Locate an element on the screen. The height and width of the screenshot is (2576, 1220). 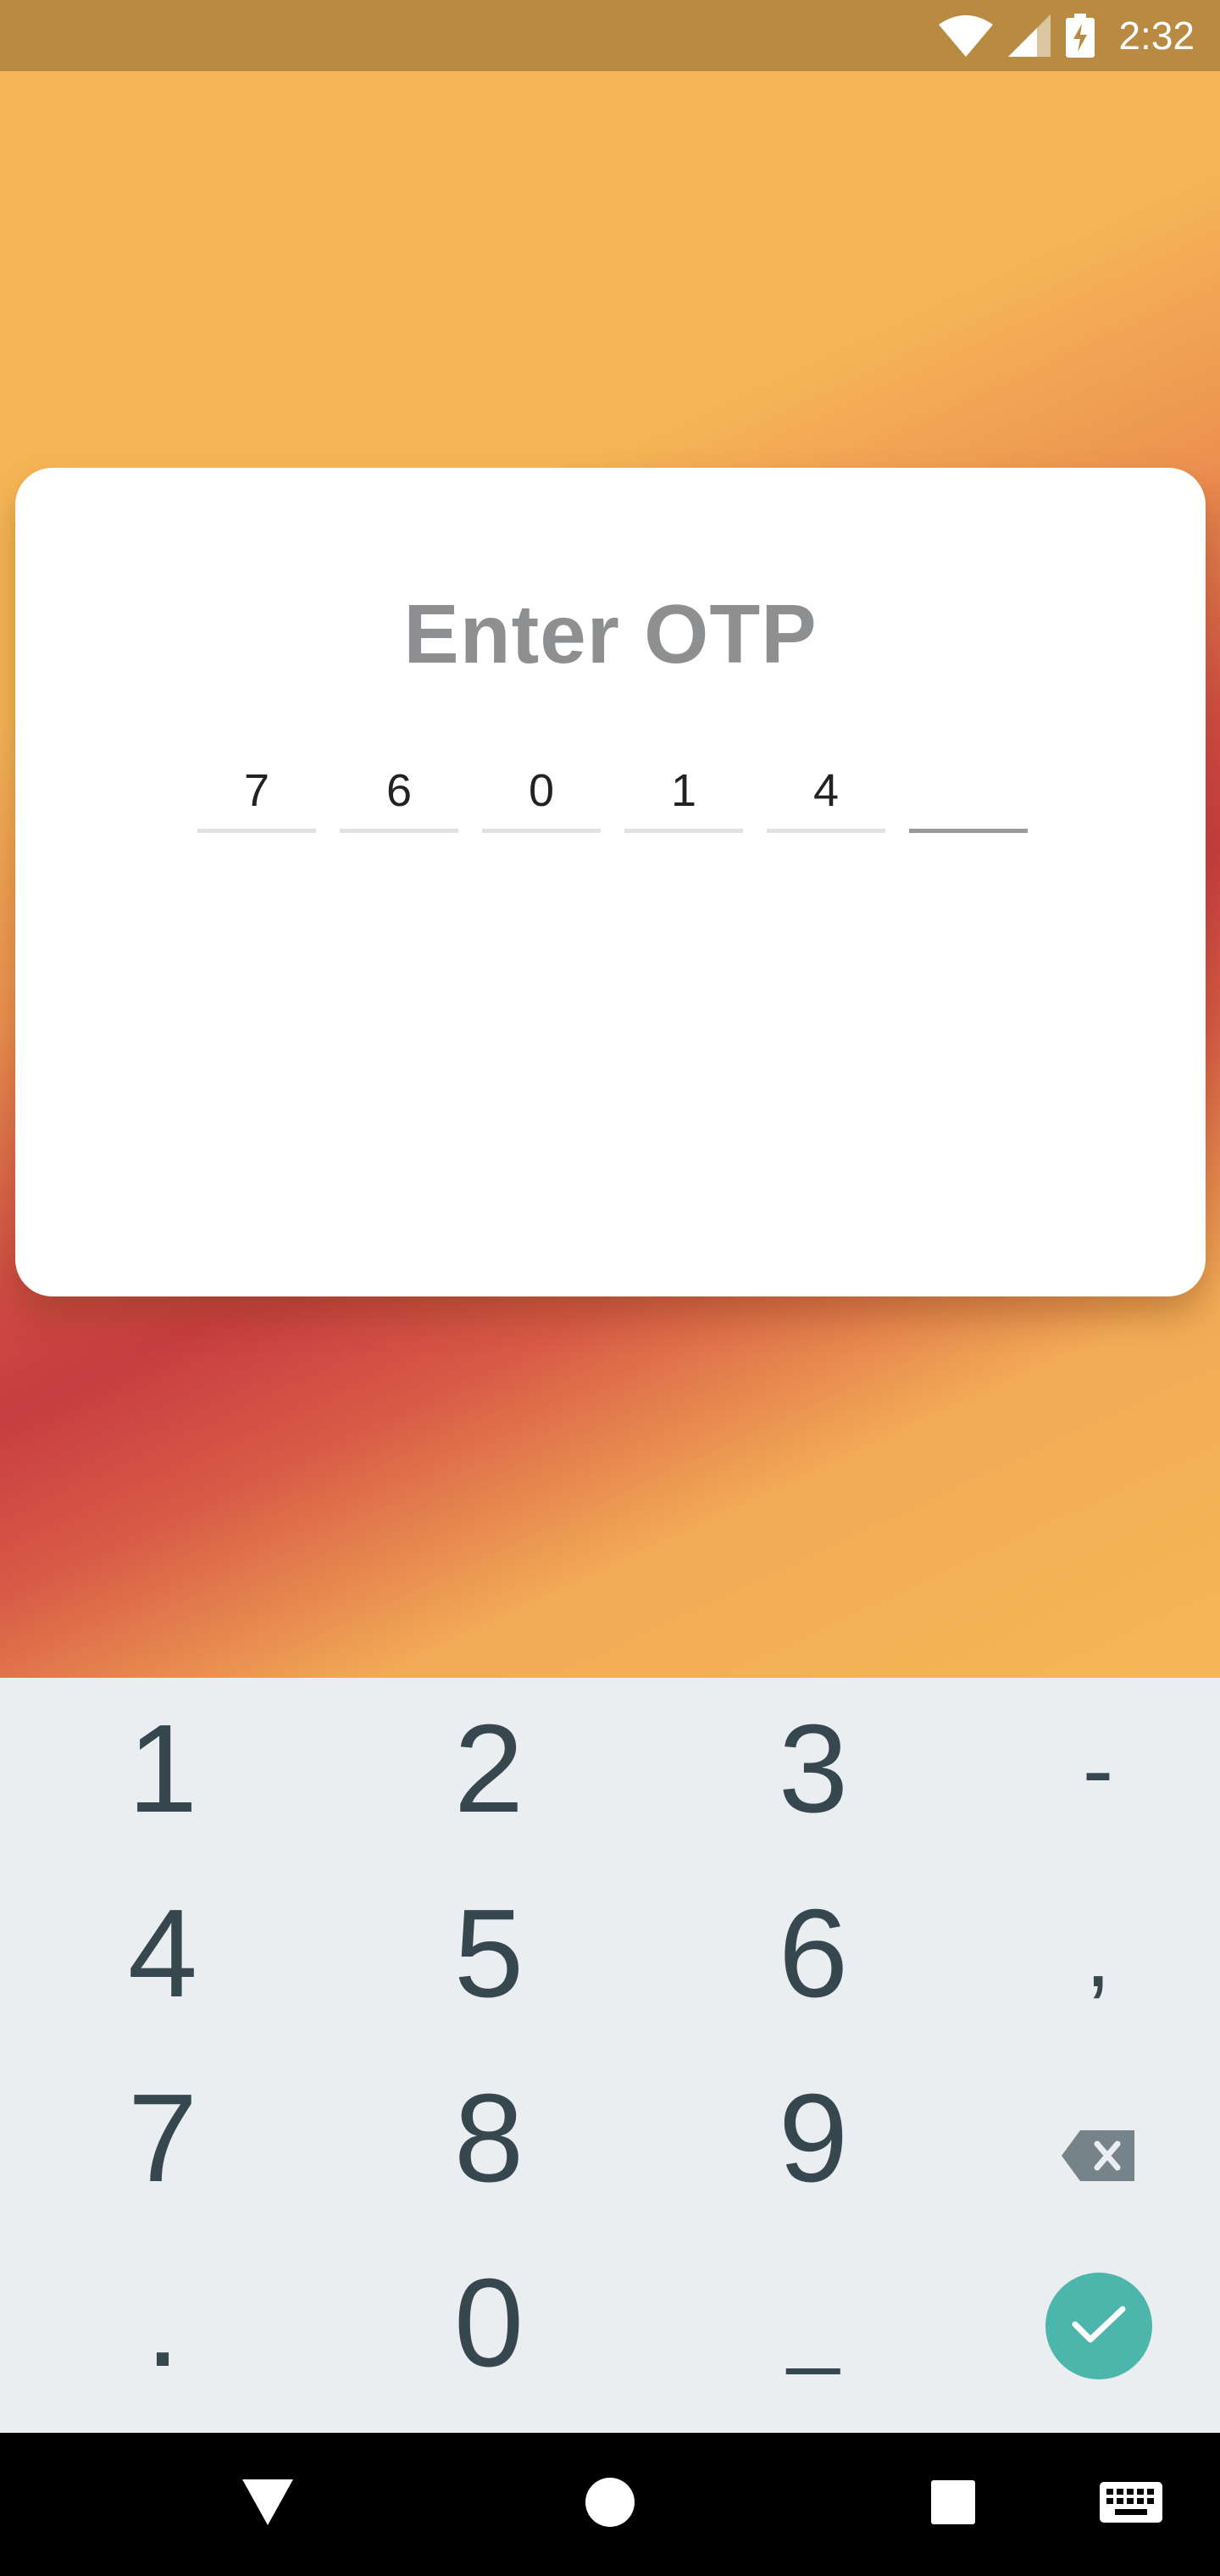
otp-digit: 1 is located at coordinates (683, 790).